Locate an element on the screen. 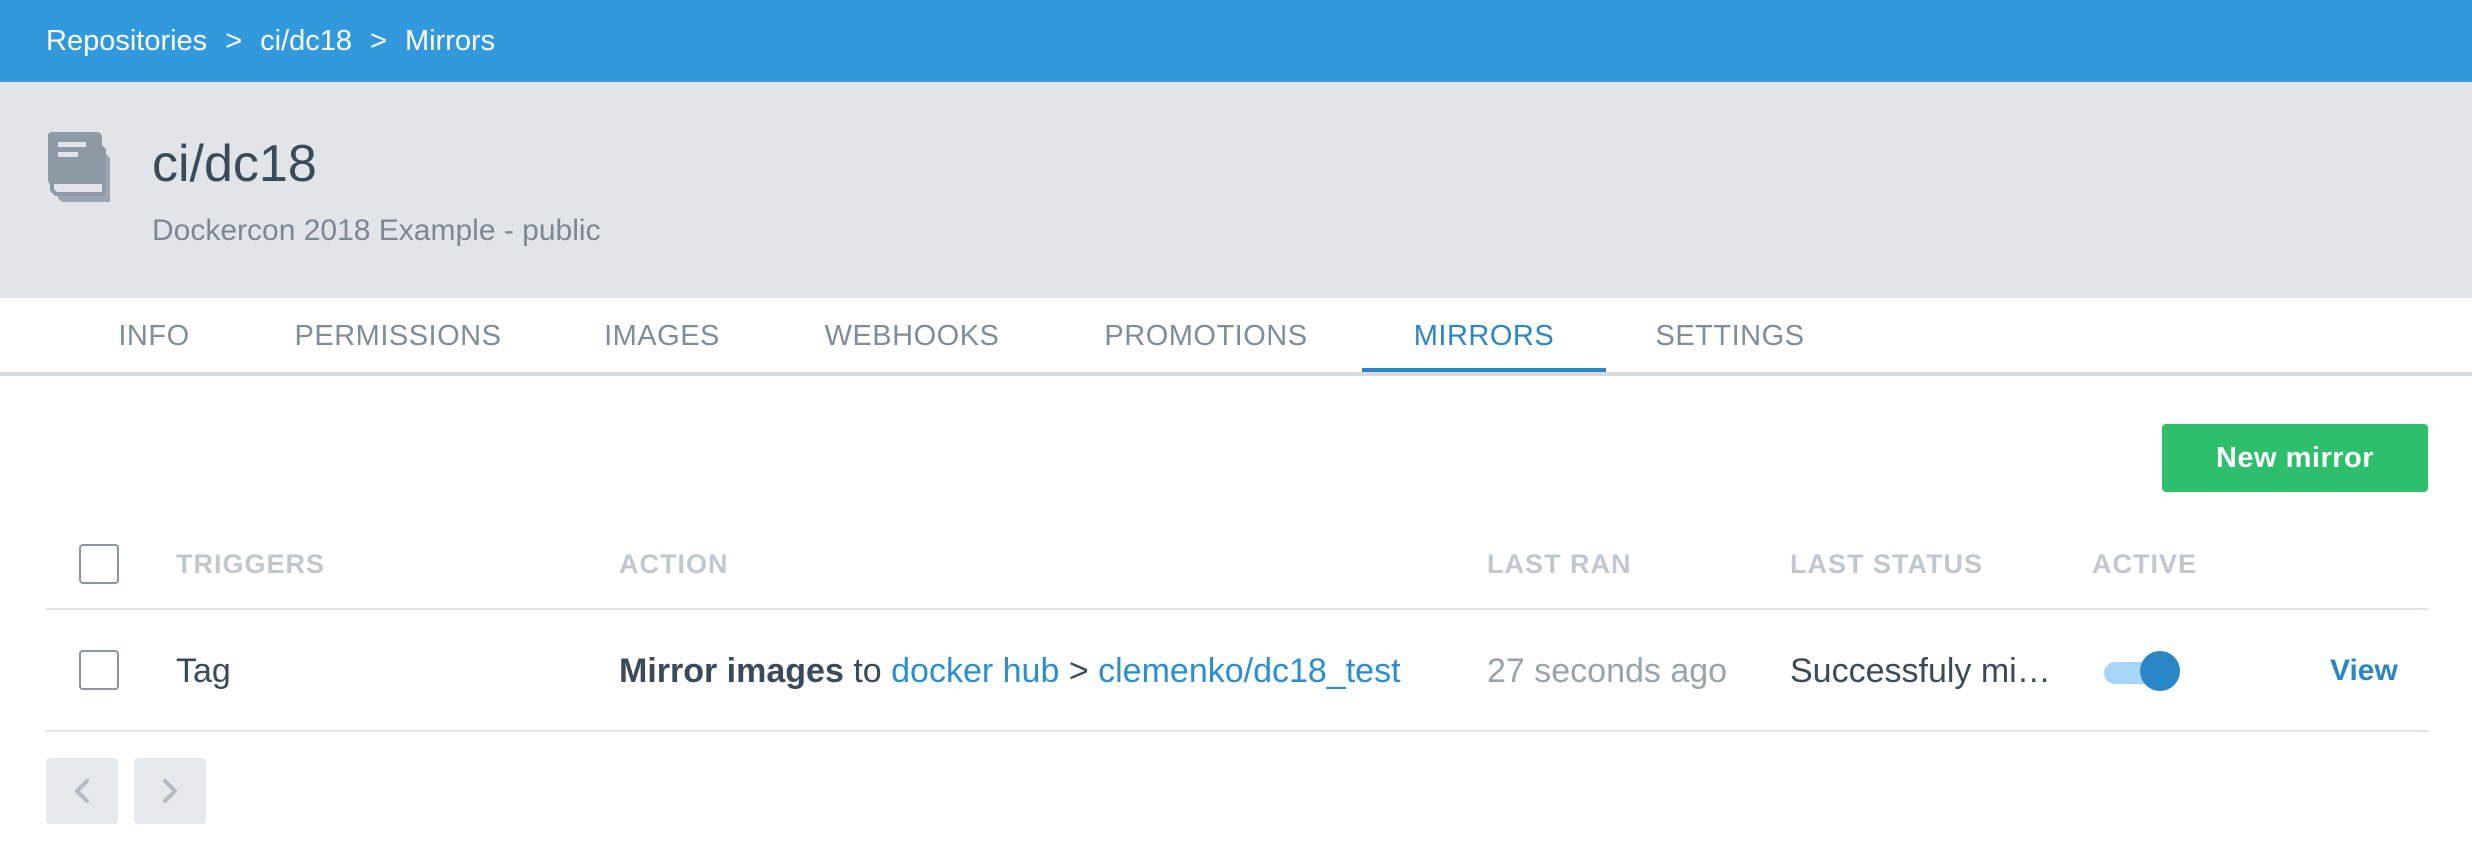 The width and height of the screenshot is (2472, 860). next-page-button is located at coordinates (170, 791).